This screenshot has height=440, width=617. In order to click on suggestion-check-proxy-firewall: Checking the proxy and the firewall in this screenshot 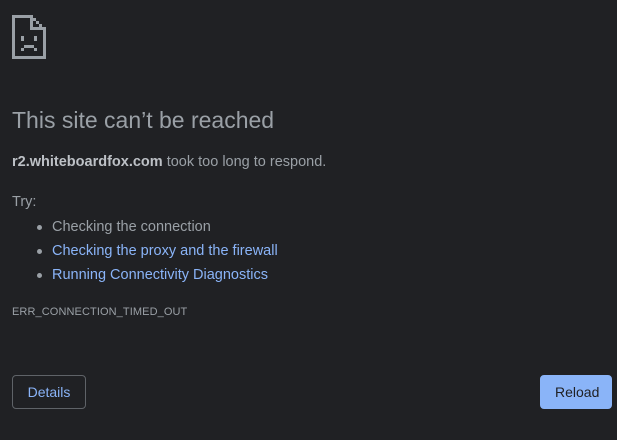, I will do `click(156, 251)`.